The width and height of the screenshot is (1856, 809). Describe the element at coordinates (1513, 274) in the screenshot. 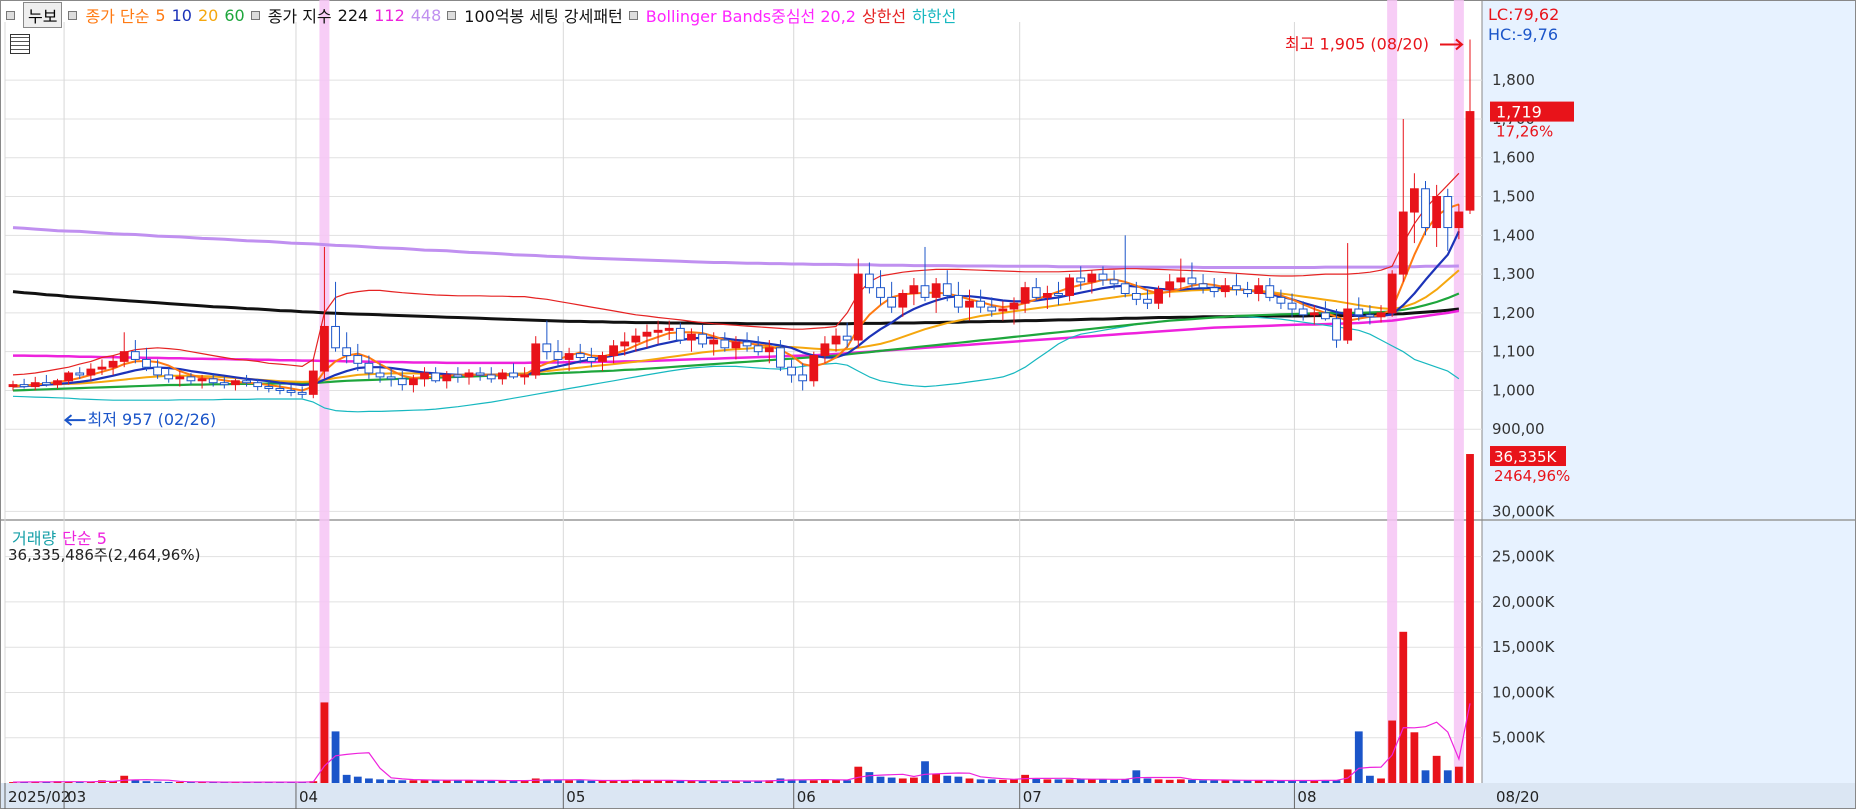

I see `y-tick-label: 1,300` at that location.